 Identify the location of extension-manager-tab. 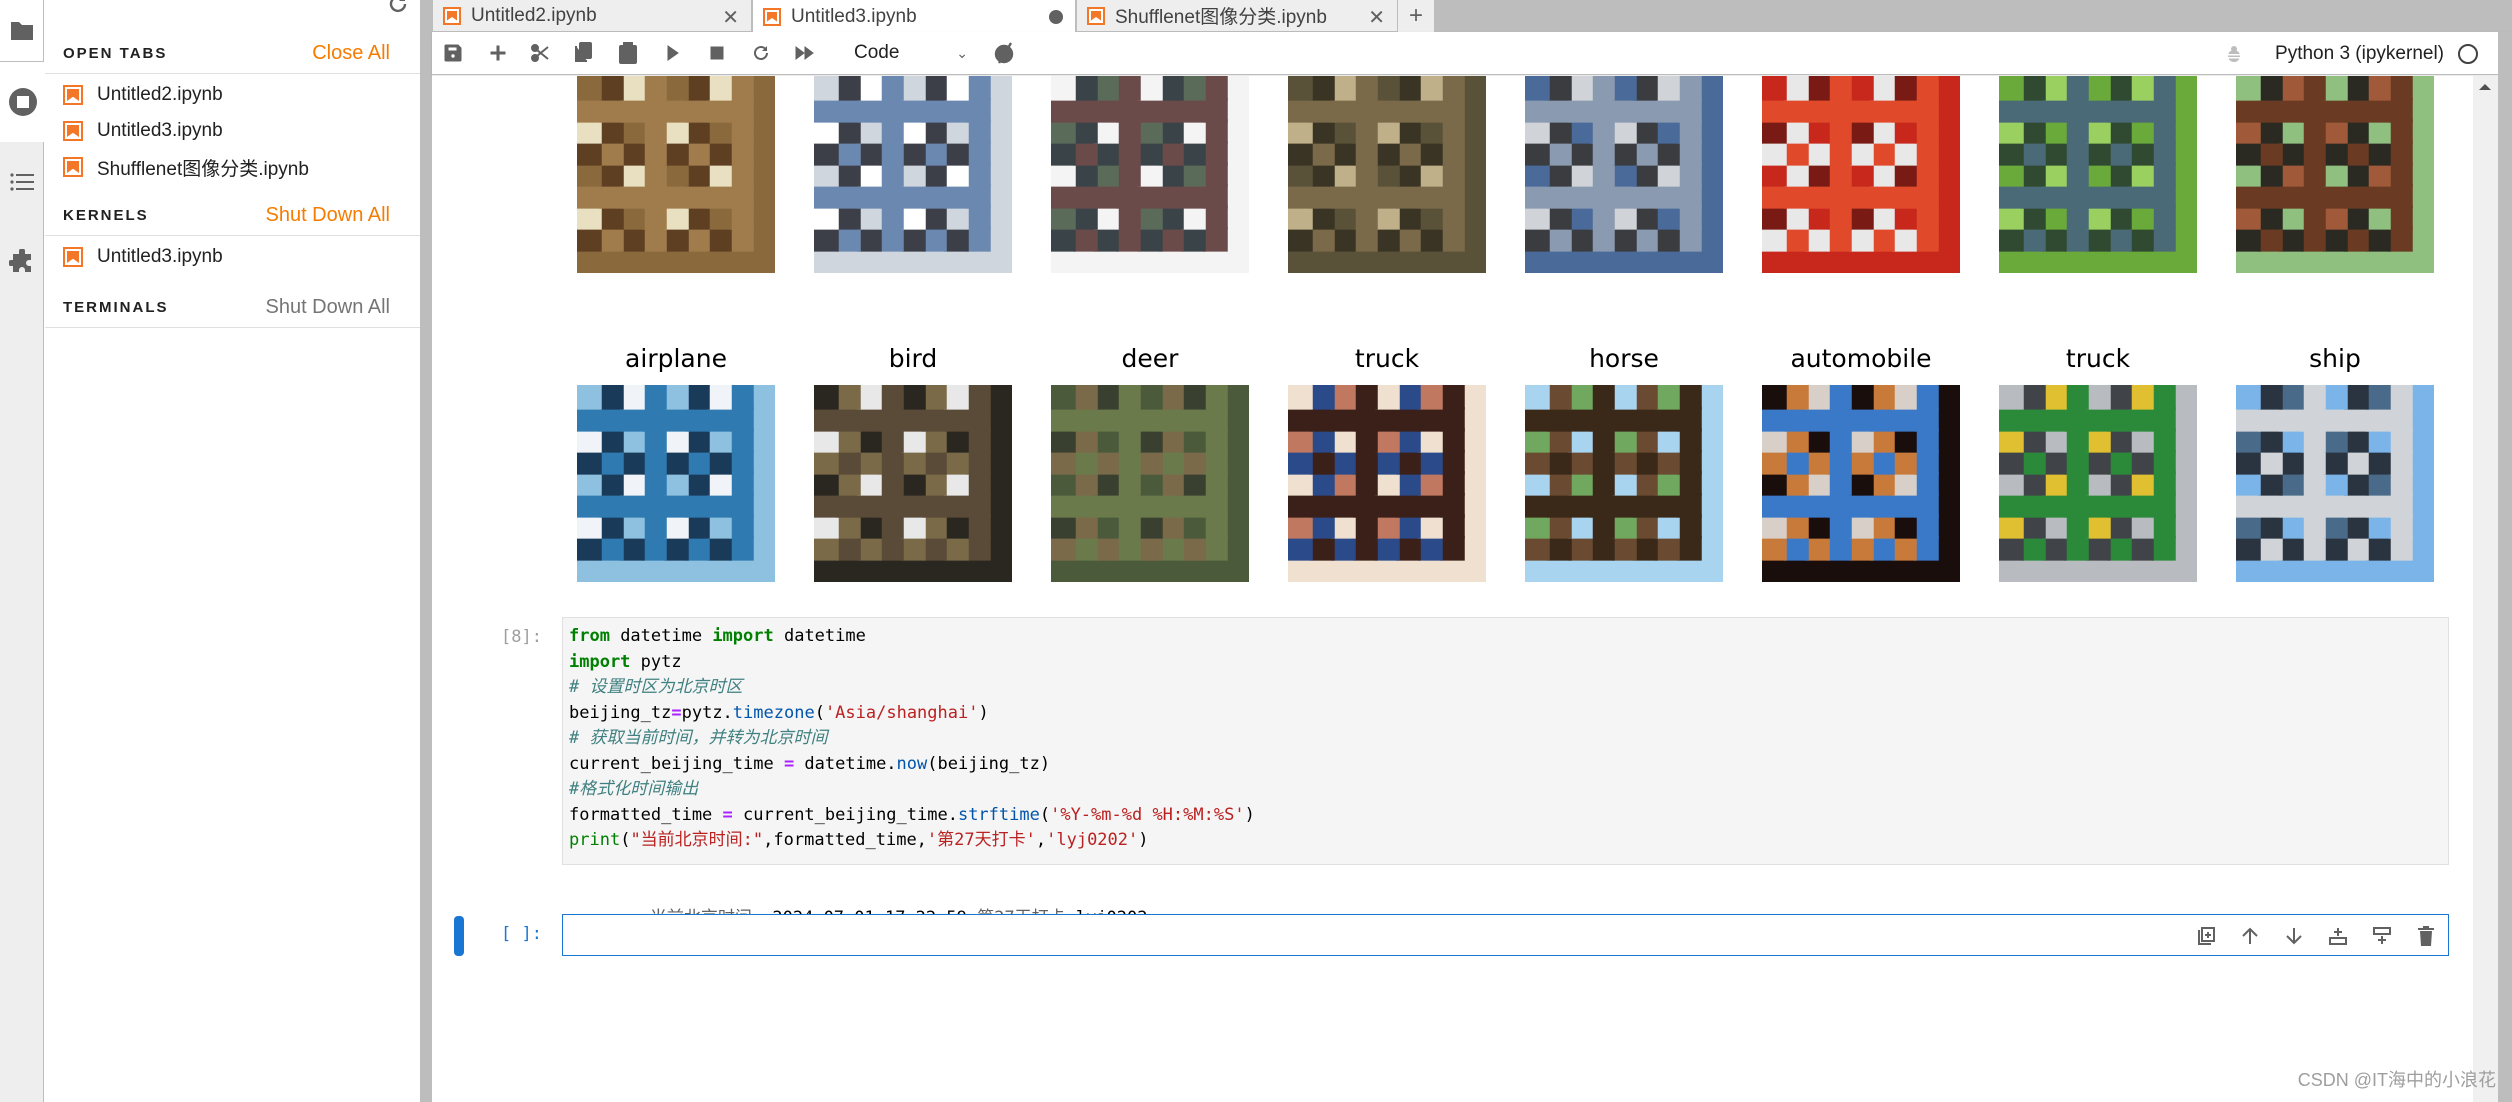
(22, 262).